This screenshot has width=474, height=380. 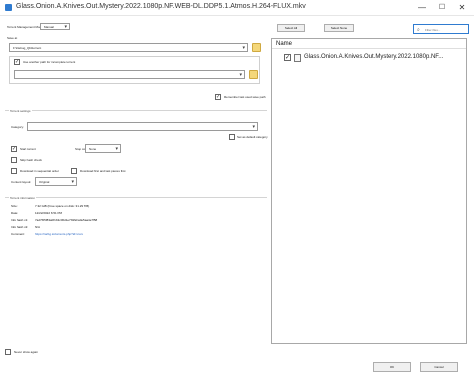 I want to click on start-torrent-checkbox: ✓, so click(x=14, y=149).